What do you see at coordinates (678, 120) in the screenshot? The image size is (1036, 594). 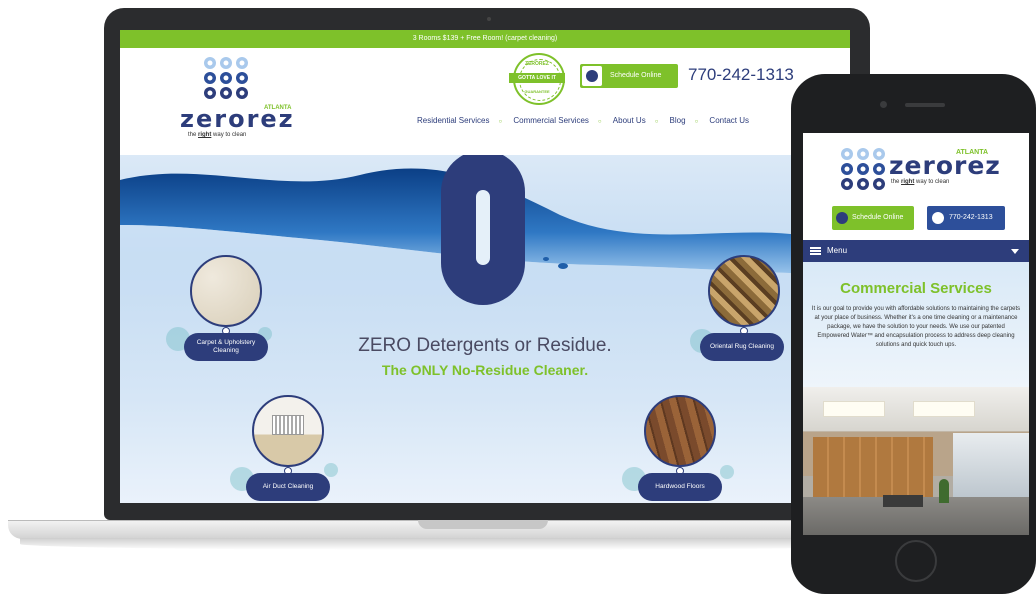 I see `nav-blog: Blog` at bounding box center [678, 120].